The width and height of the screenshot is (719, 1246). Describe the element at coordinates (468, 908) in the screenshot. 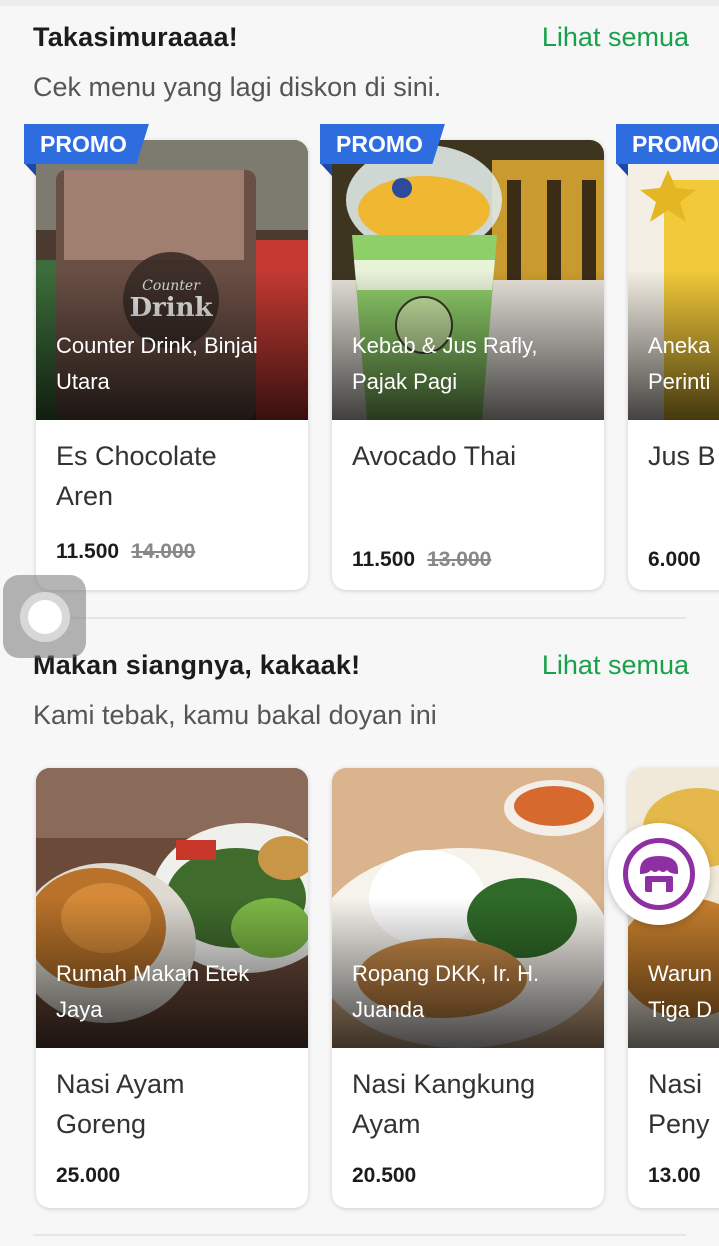

I see `menu-image: Ropang DKK, Ir. H. Juanda` at that location.